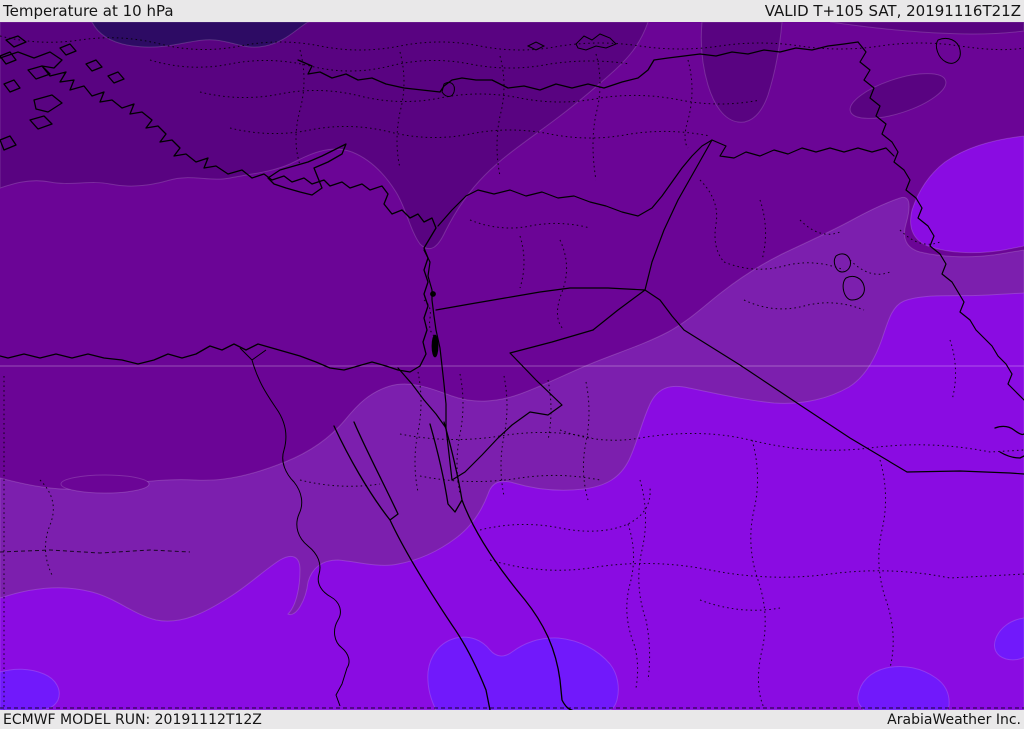 Image resolution: width=1024 pixels, height=729 pixels. What do you see at coordinates (435, 346) in the screenshot?
I see `dead-sea` at bounding box center [435, 346].